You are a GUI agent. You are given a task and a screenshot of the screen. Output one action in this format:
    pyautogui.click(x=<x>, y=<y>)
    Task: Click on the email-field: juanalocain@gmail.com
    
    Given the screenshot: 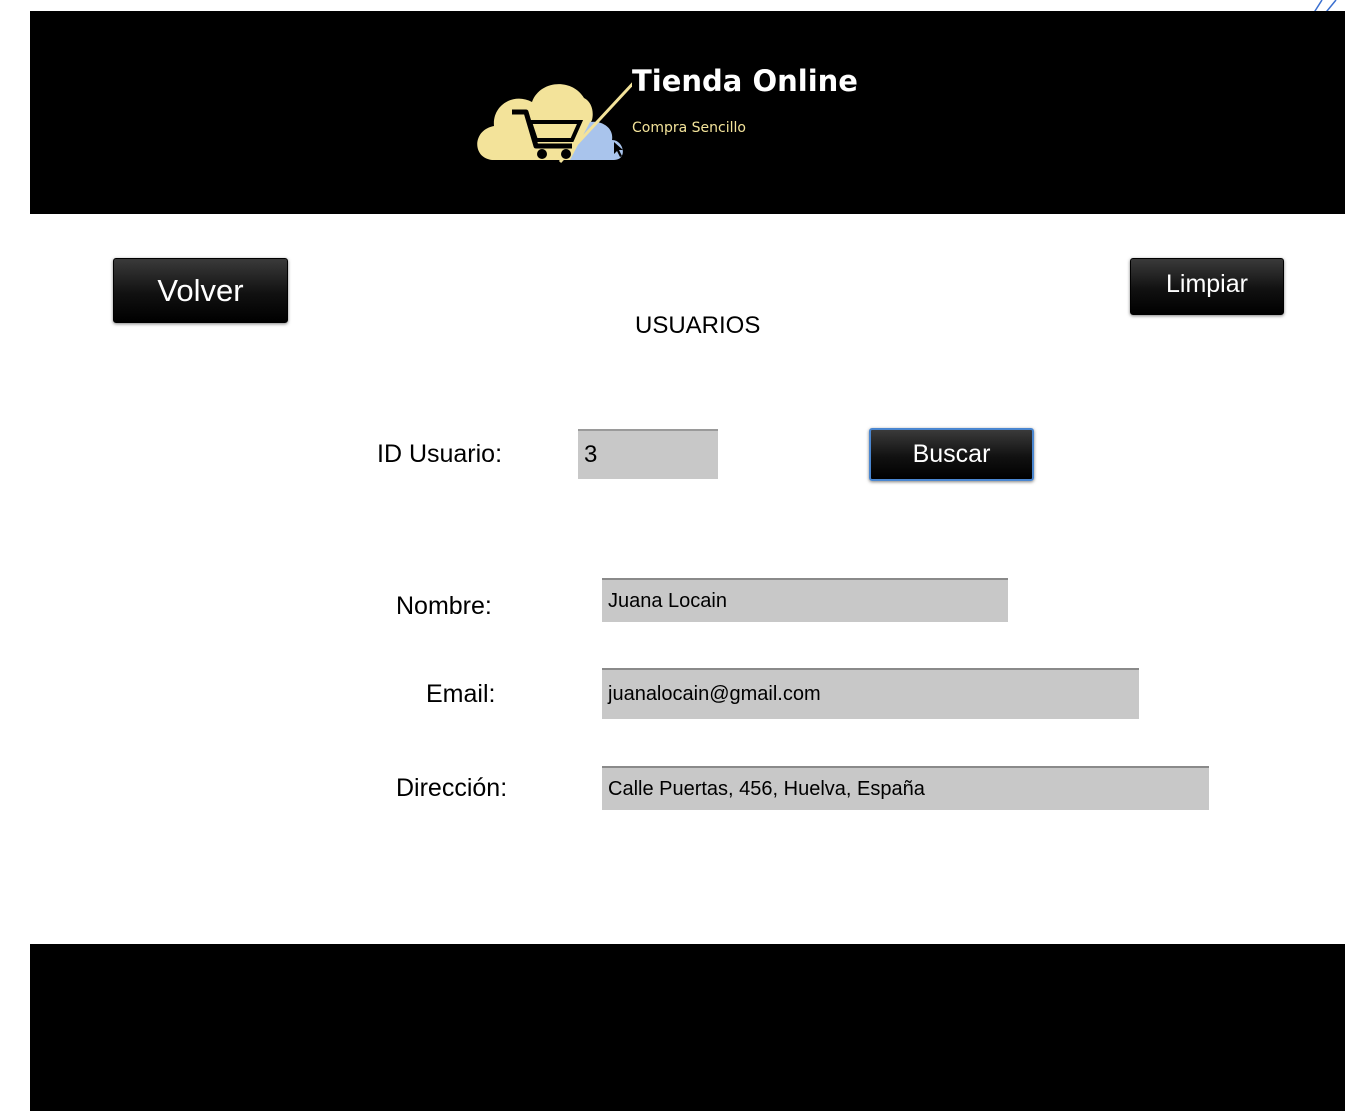 What is the action you would take?
    pyautogui.click(x=870, y=693)
    